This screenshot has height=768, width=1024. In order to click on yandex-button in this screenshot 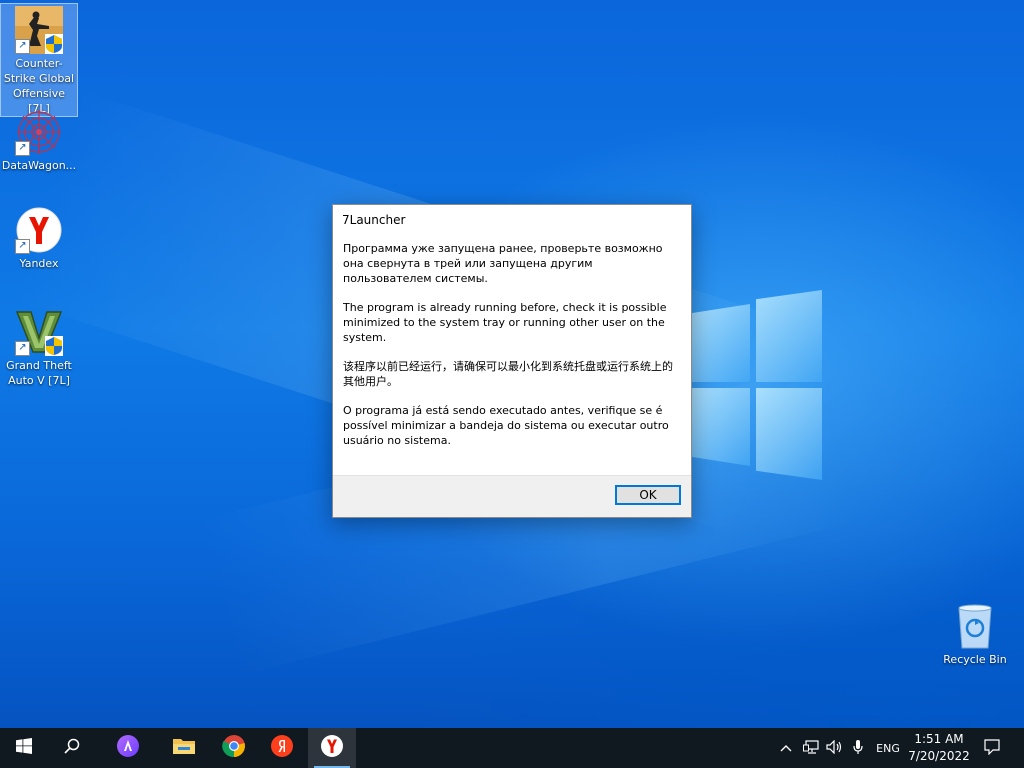, I will do `click(282, 748)`.